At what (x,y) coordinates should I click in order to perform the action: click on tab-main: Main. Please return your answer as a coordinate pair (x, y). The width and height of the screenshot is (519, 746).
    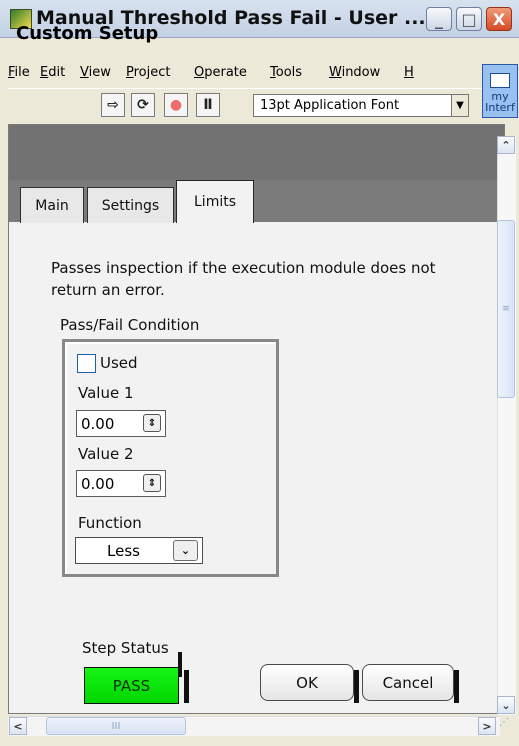
    Looking at the image, I should click on (52, 205).